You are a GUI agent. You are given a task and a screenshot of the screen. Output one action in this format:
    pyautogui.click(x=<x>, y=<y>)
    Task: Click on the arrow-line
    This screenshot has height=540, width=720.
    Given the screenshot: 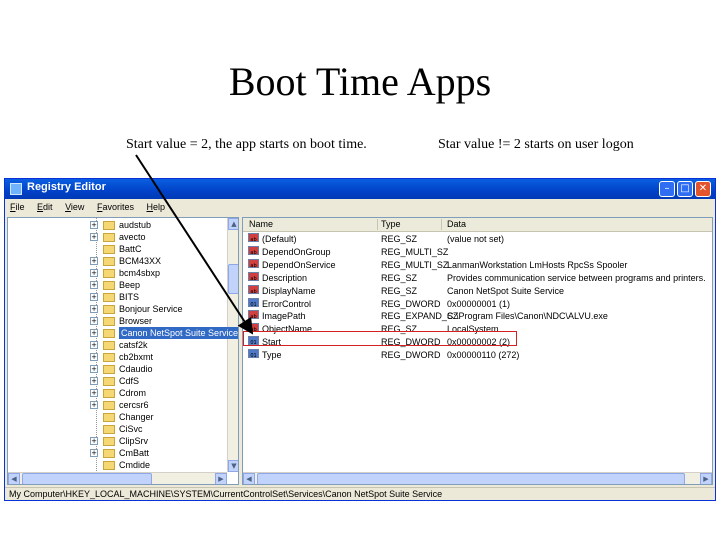 What is the action you would take?
    pyautogui.click(x=194, y=244)
    